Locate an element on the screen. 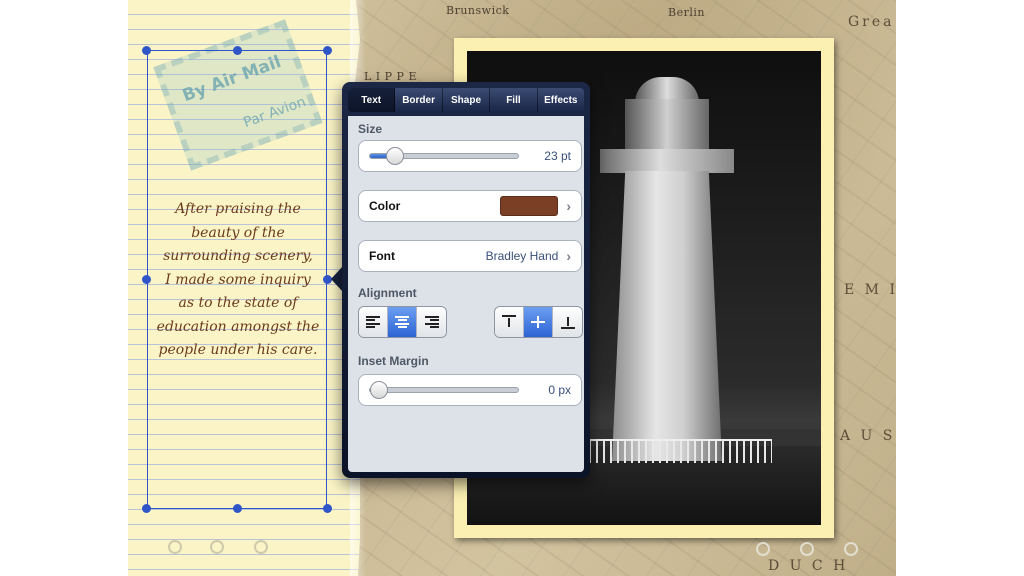 The height and width of the screenshot is (576, 1024). horizontal-alignment-control is located at coordinates (402, 322).